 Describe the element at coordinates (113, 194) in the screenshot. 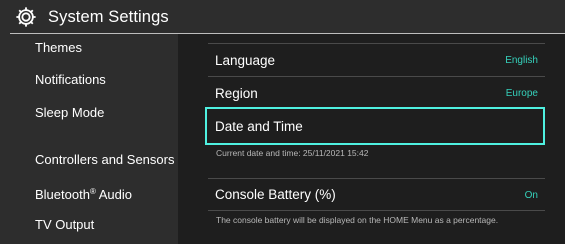

I see `sidebar-item-label-suffix: Audio` at that location.